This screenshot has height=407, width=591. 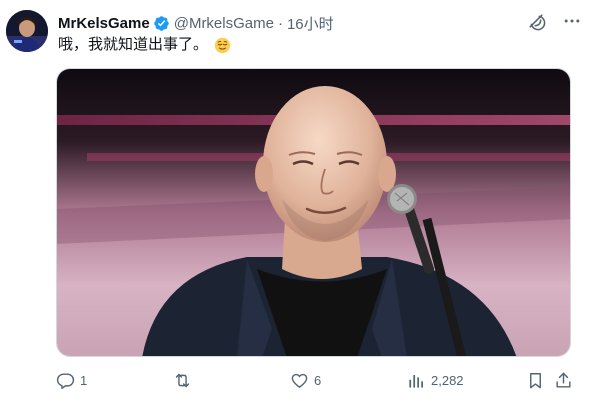 I want to click on handle: @MrkelsGame, so click(x=224, y=23).